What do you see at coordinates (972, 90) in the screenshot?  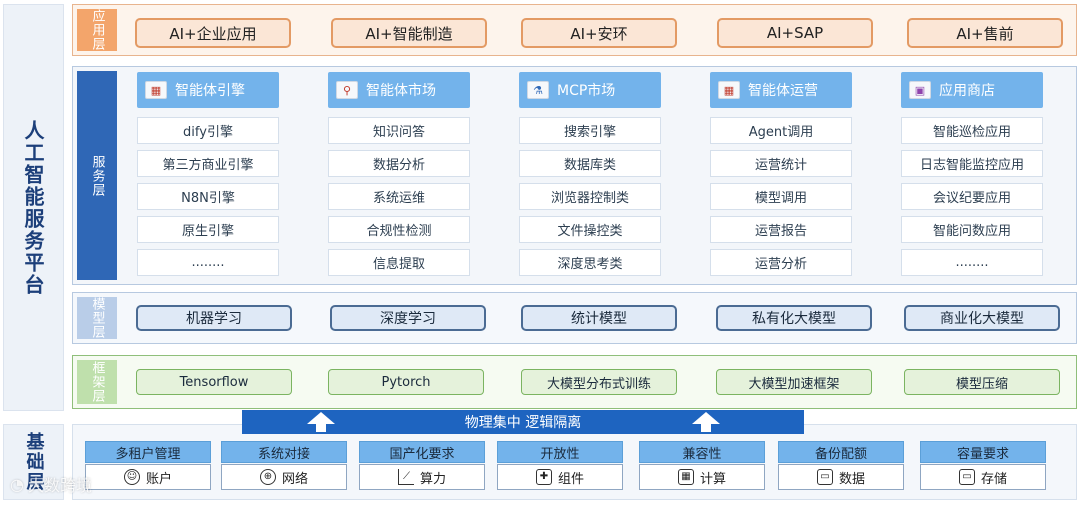 I see `service-header-app-store: ▣ 应用商店` at bounding box center [972, 90].